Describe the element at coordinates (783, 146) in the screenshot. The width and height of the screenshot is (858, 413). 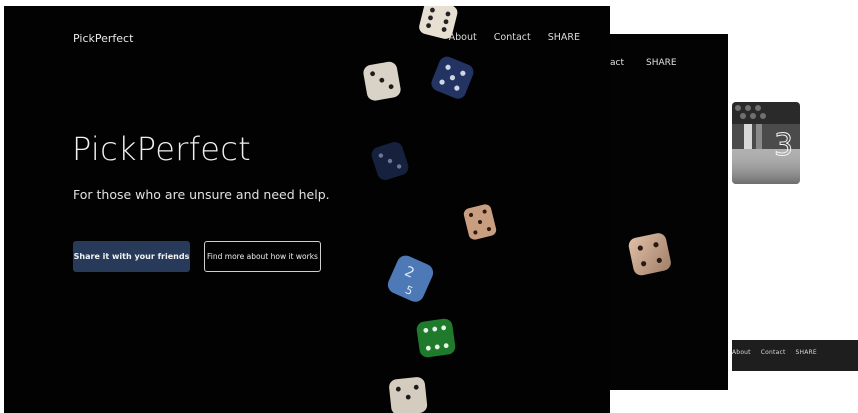
I see `thumbnail-number: 3` at that location.